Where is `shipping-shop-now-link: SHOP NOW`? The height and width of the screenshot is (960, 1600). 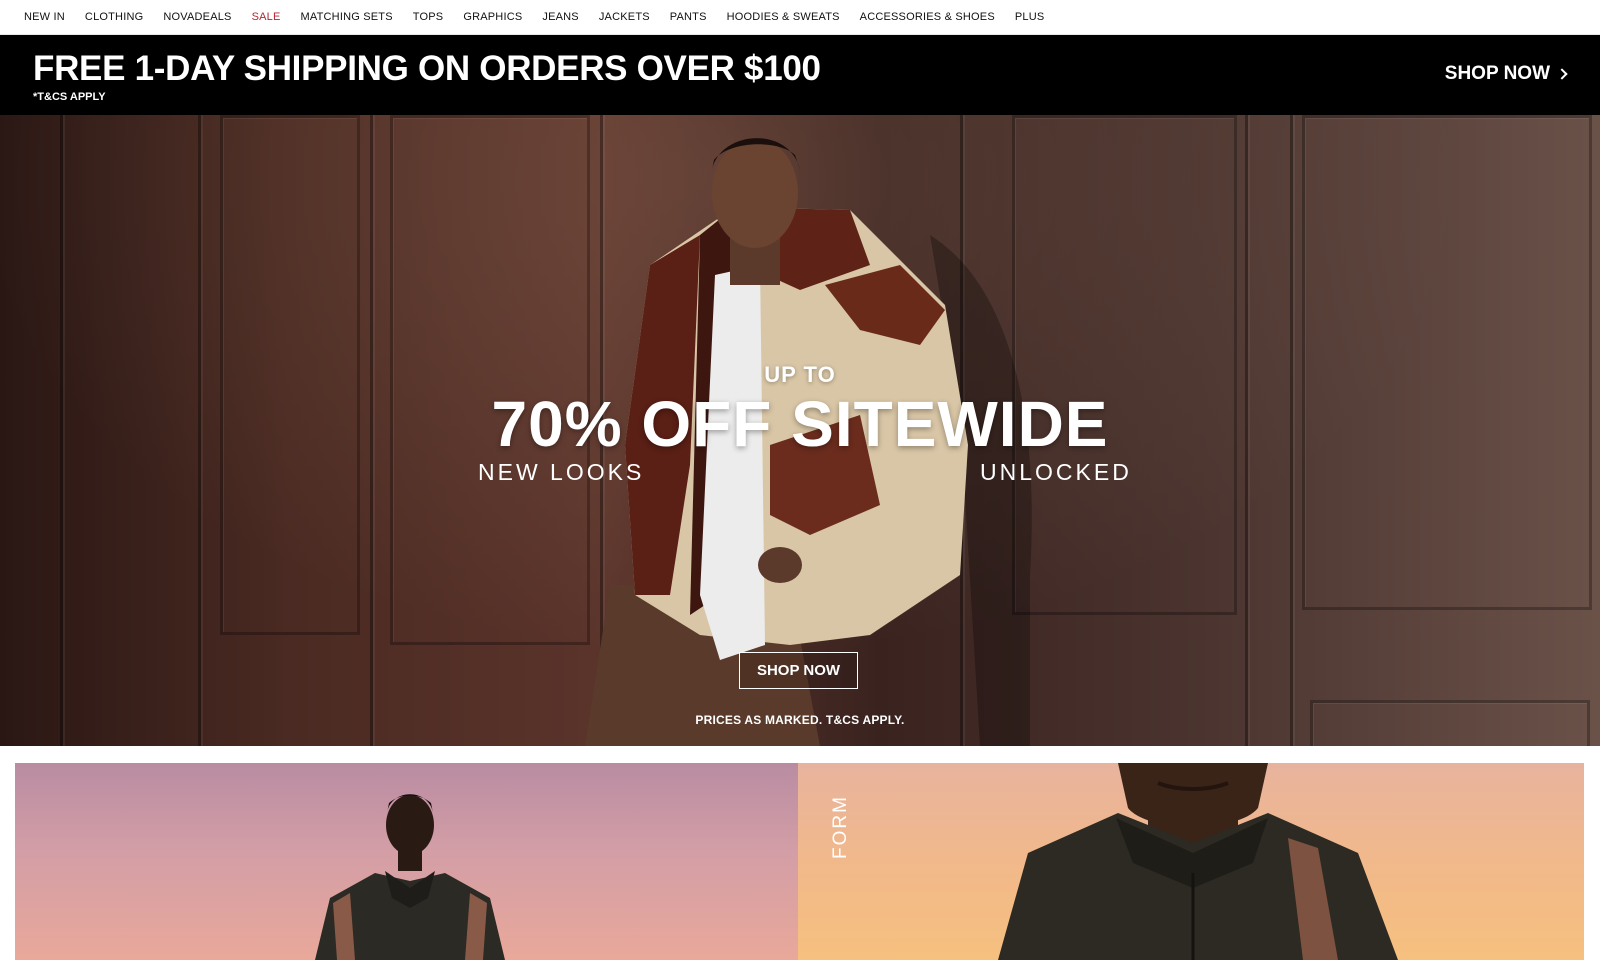 shipping-shop-now-link: SHOP NOW is located at coordinates (1506, 74).